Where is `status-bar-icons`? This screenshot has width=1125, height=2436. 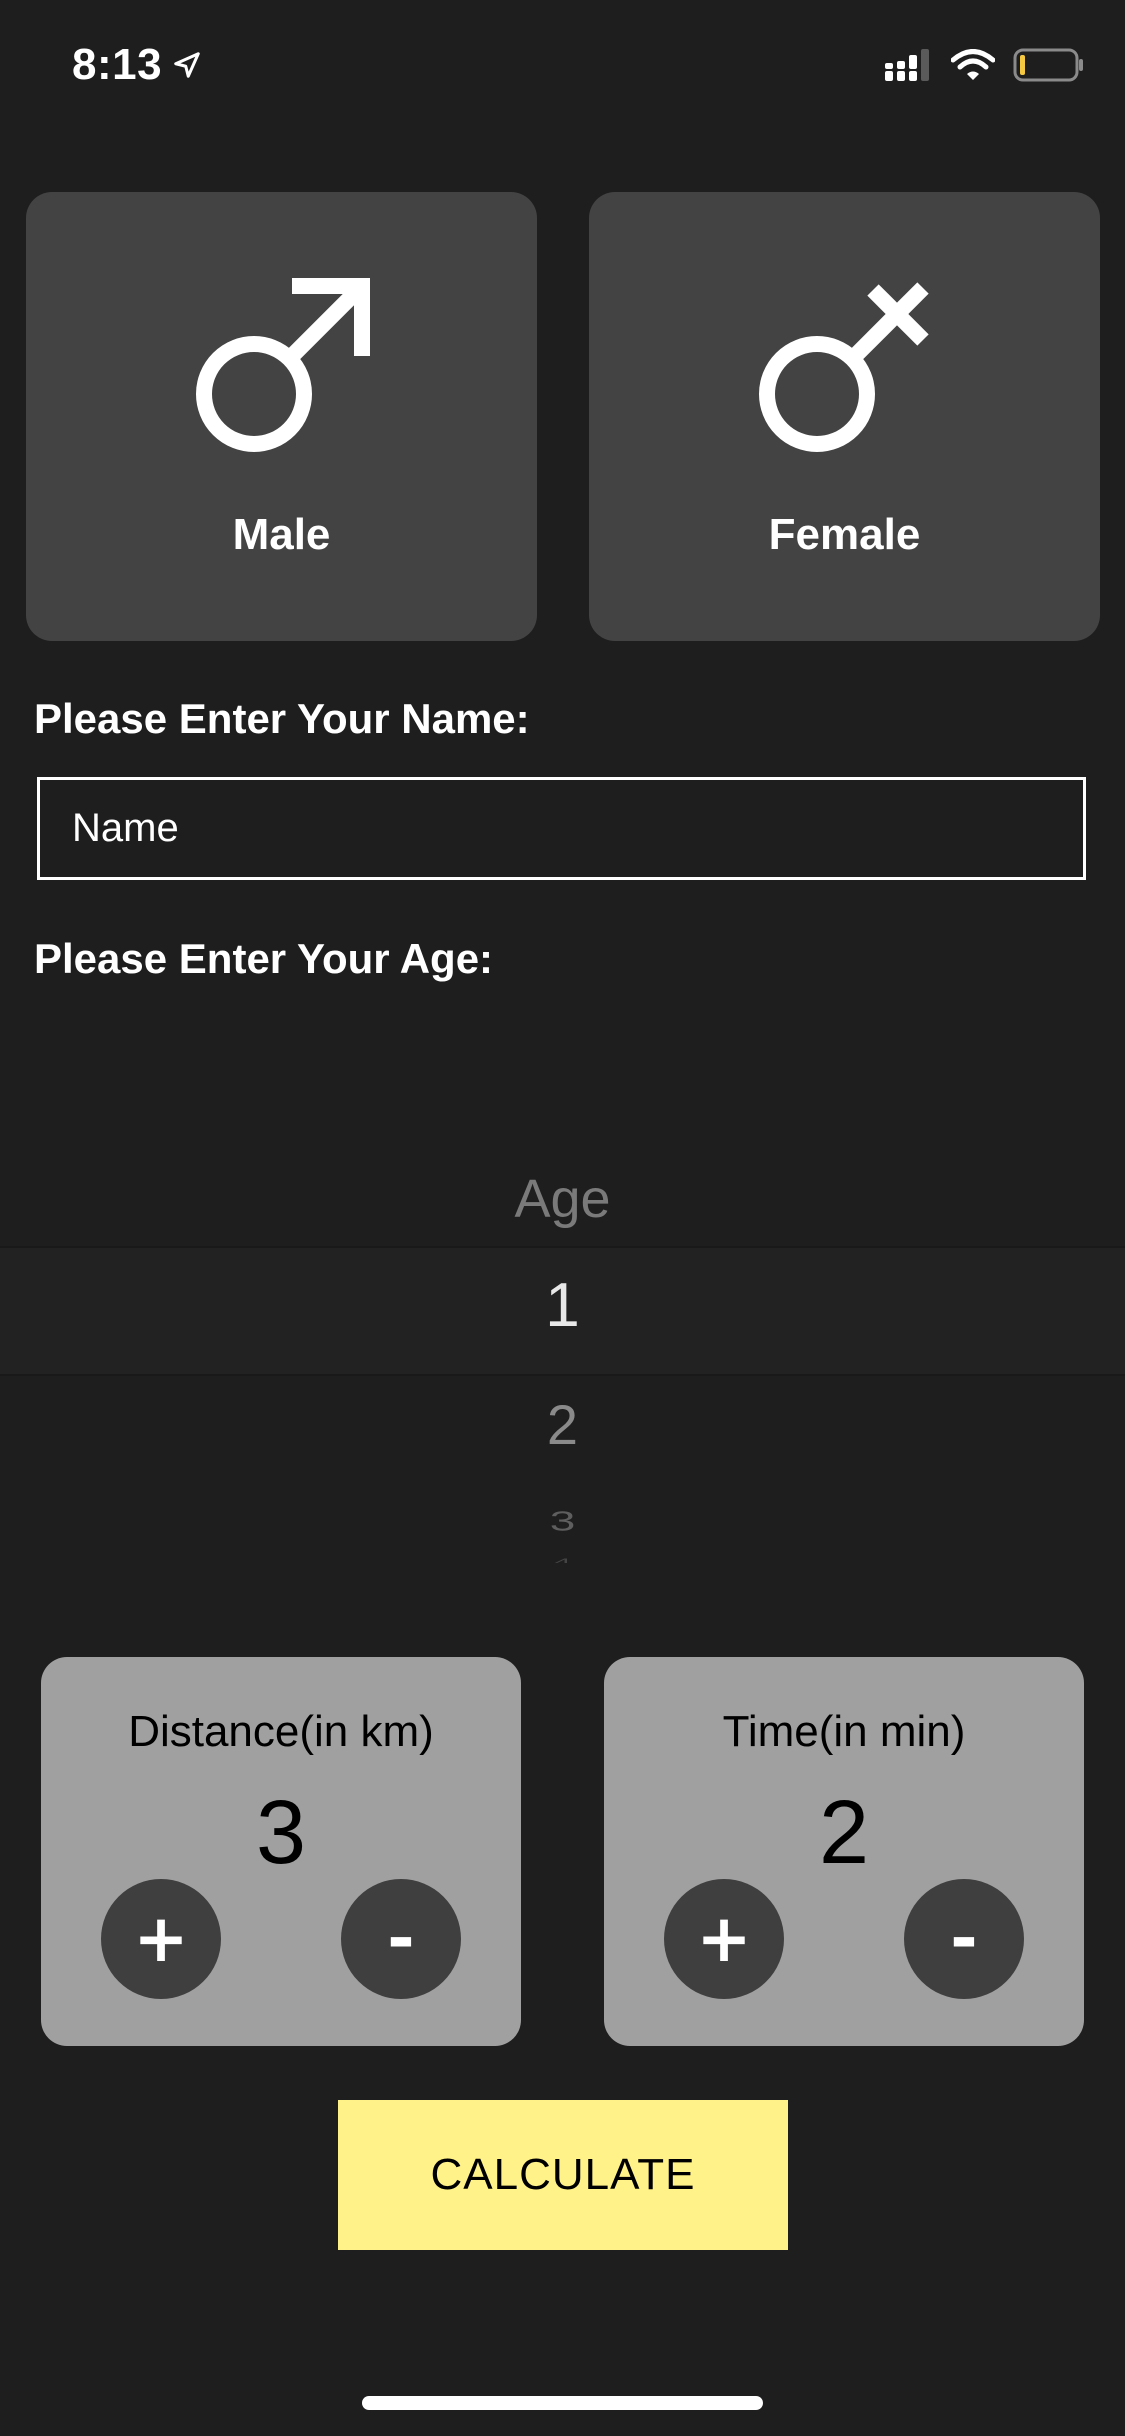
status-bar-icons is located at coordinates (985, 65).